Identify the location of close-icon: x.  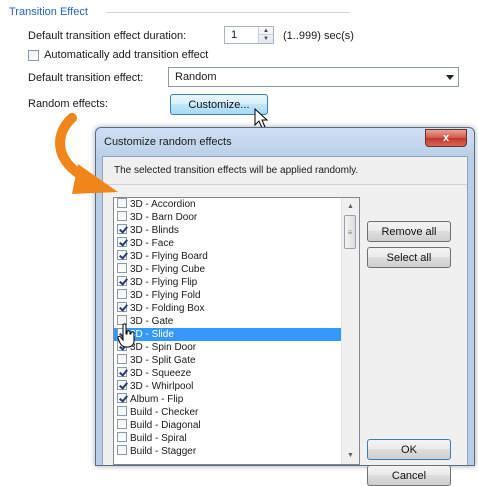
(446, 138).